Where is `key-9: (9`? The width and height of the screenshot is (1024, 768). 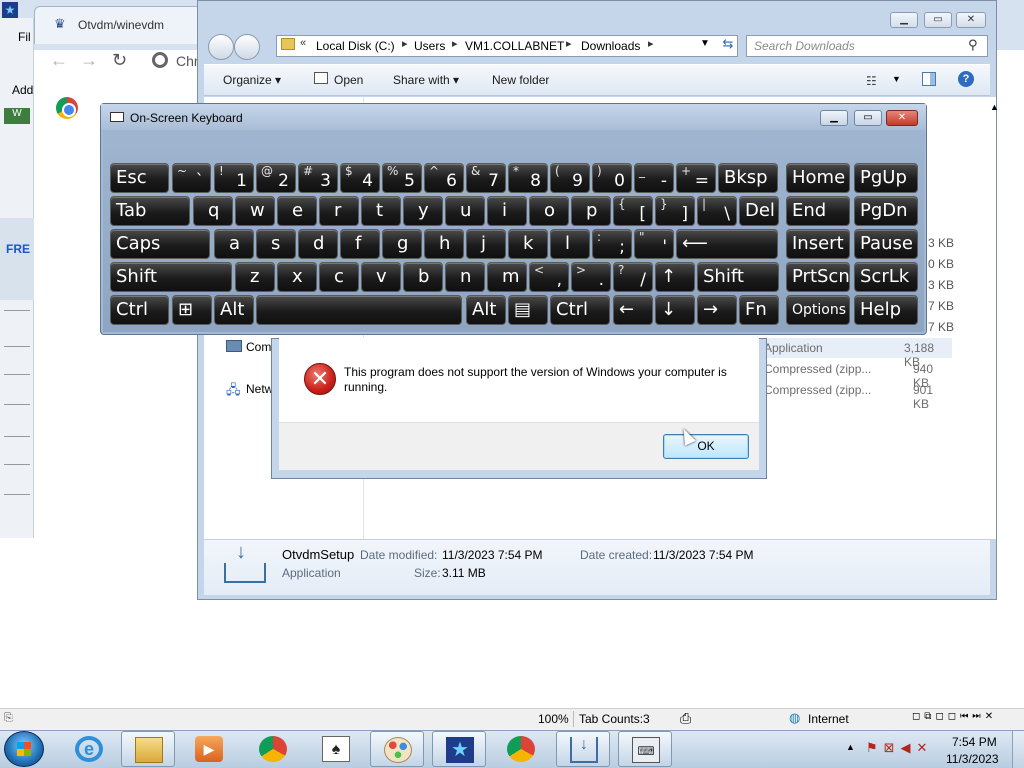
key-9: (9 is located at coordinates (570, 178).